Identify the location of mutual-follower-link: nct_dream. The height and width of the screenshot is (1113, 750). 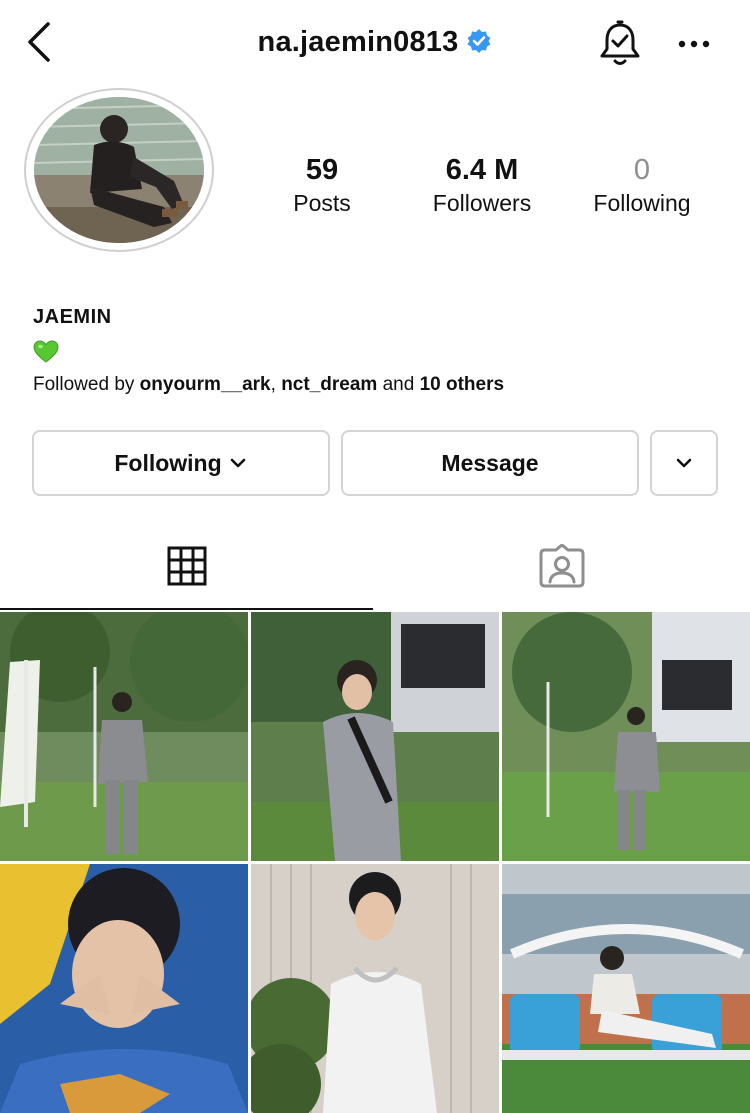
(329, 384).